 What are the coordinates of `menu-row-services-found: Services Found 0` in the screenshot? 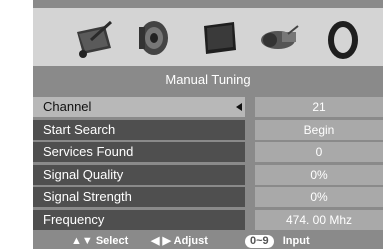 It's located at (208, 152).